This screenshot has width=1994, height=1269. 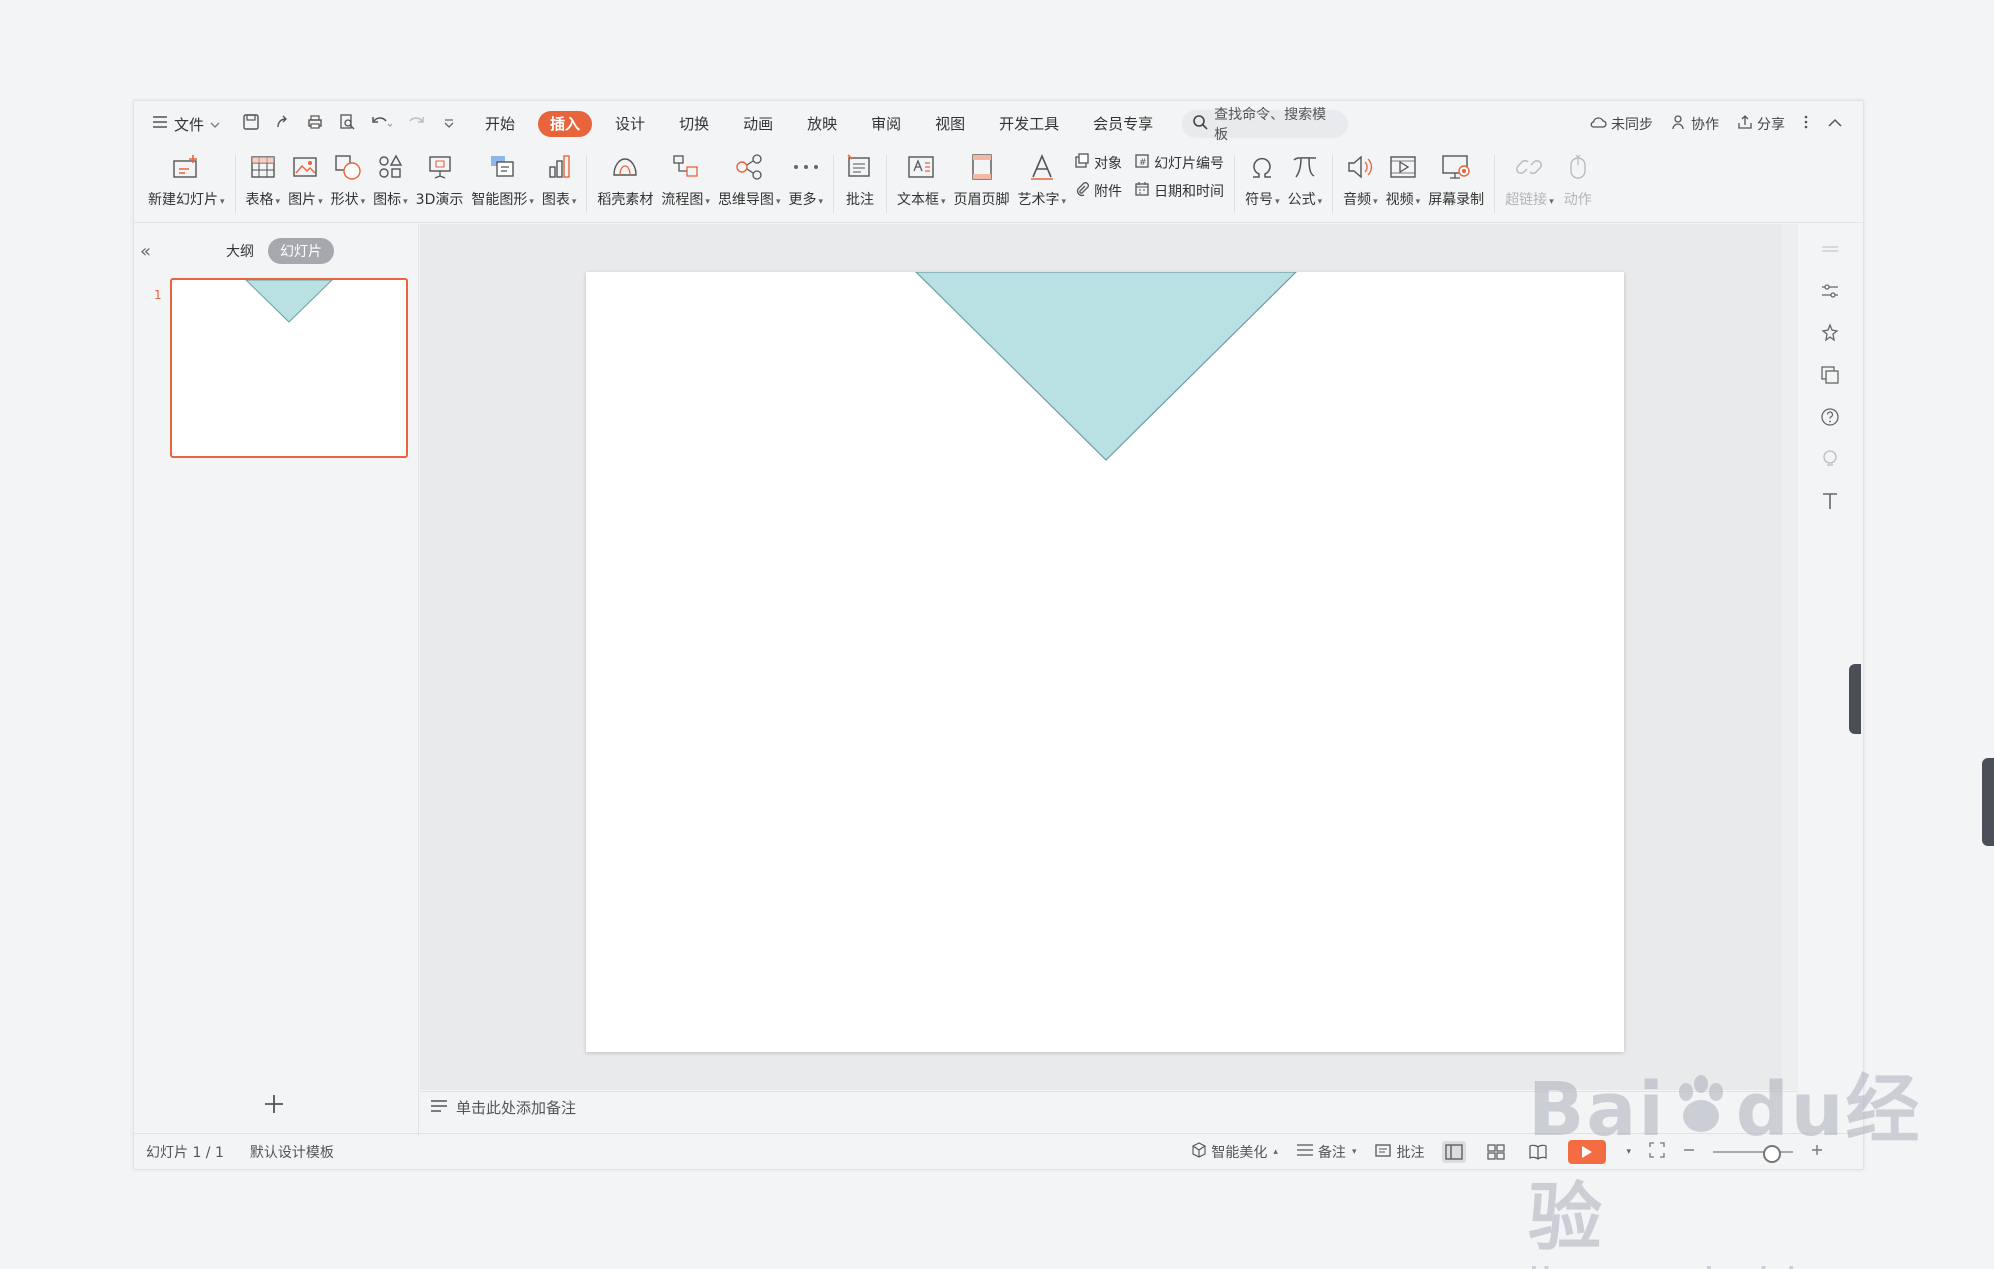 I want to click on tab-animation: 动画, so click(x=758, y=124).